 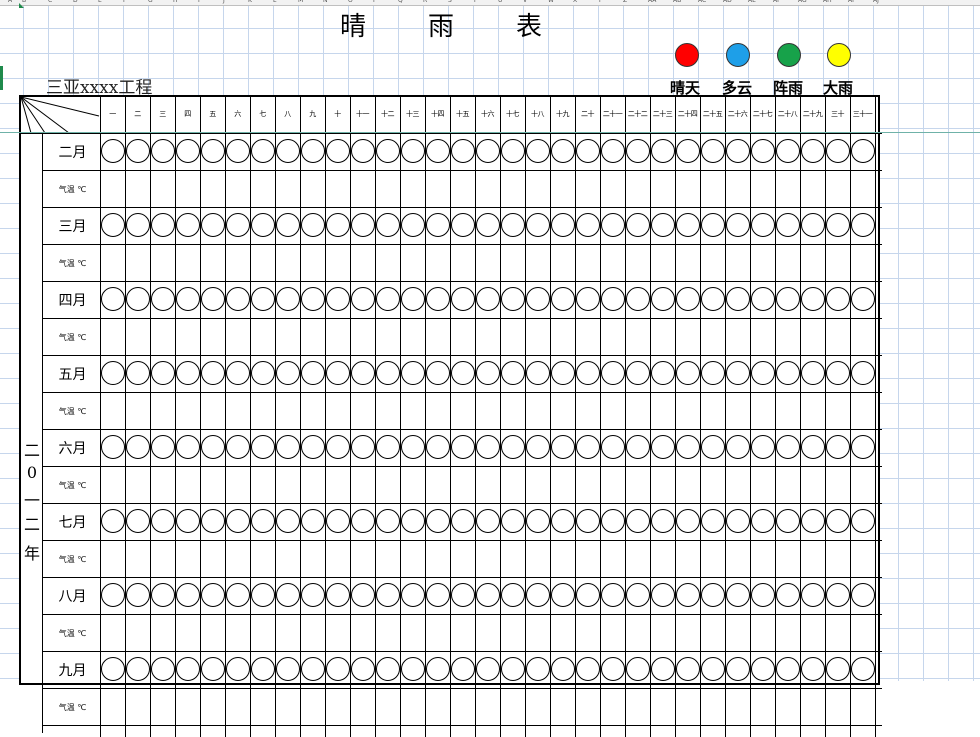 What do you see at coordinates (500, 2) in the screenshot?
I see `column-letter: U` at bounding box center [500, 2].